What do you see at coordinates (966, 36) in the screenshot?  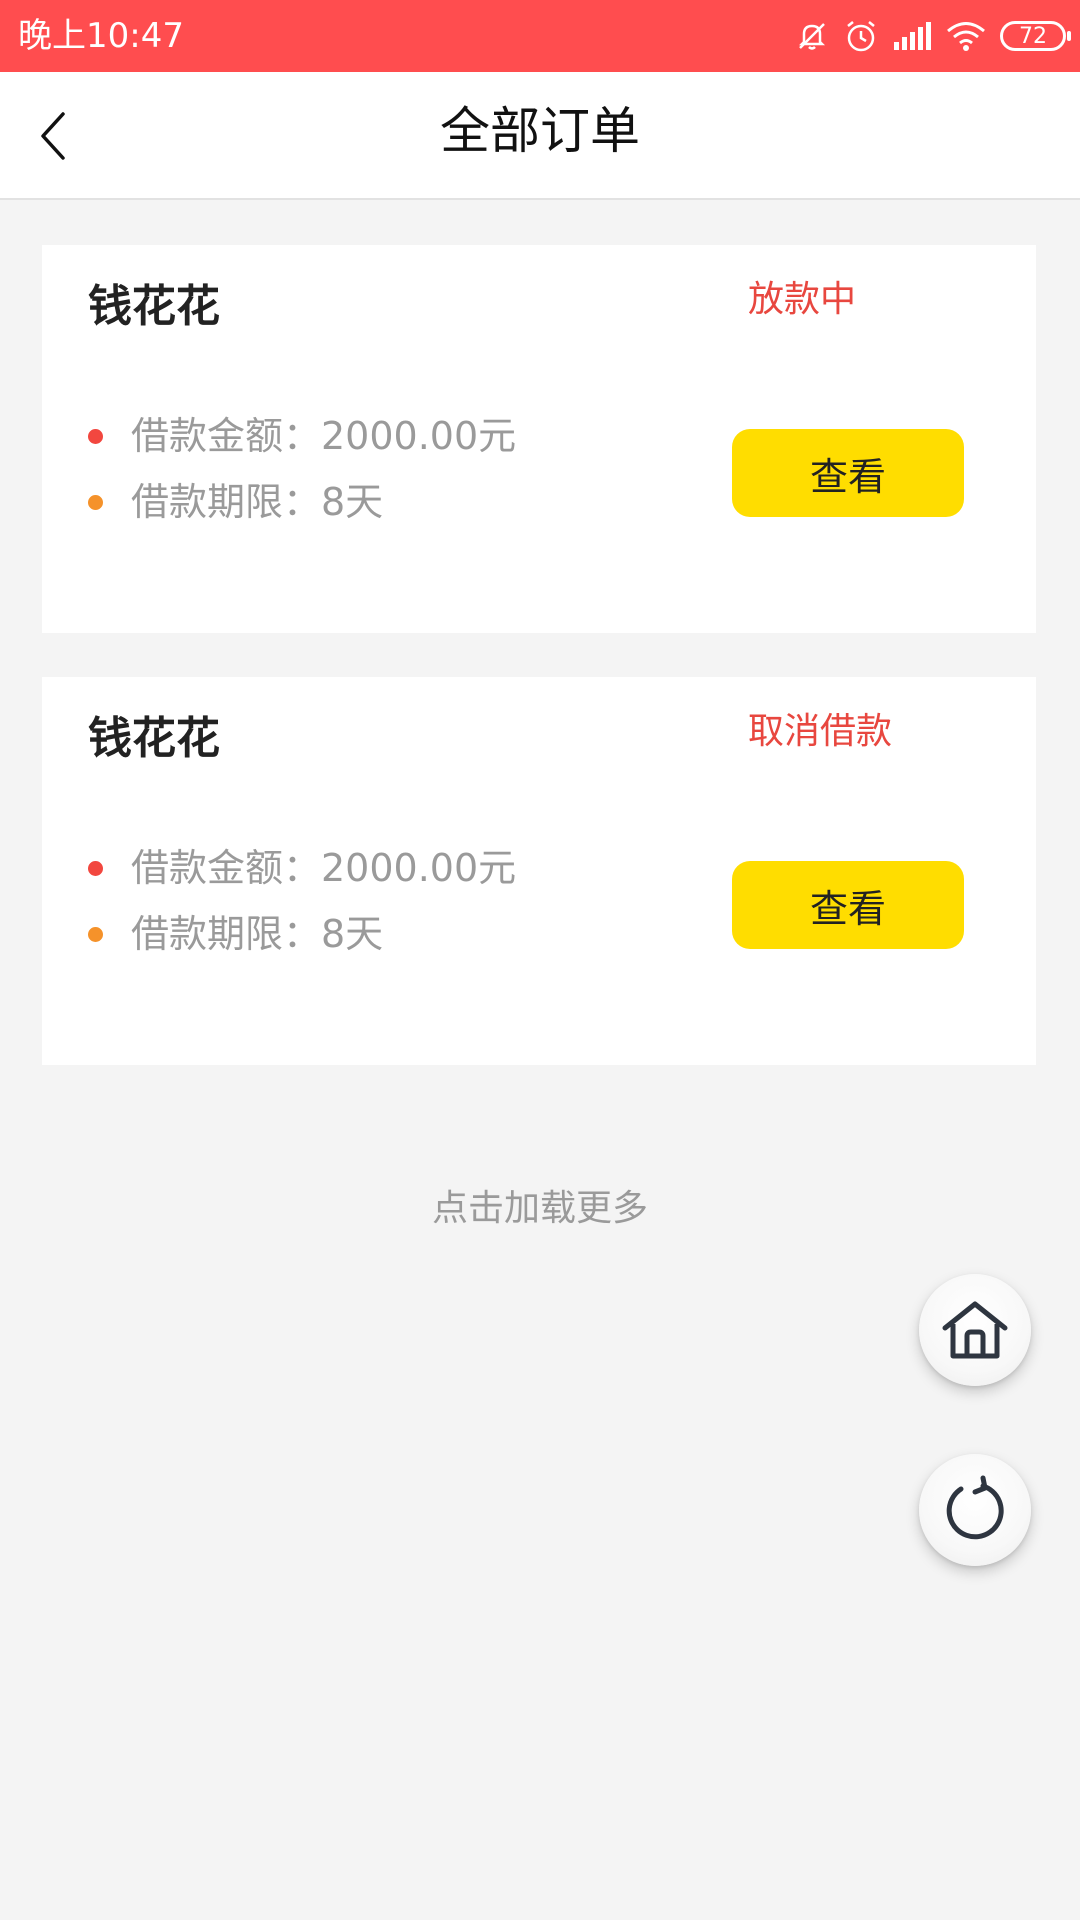 I see `wifi-icon` at bounding box center [966, 36].